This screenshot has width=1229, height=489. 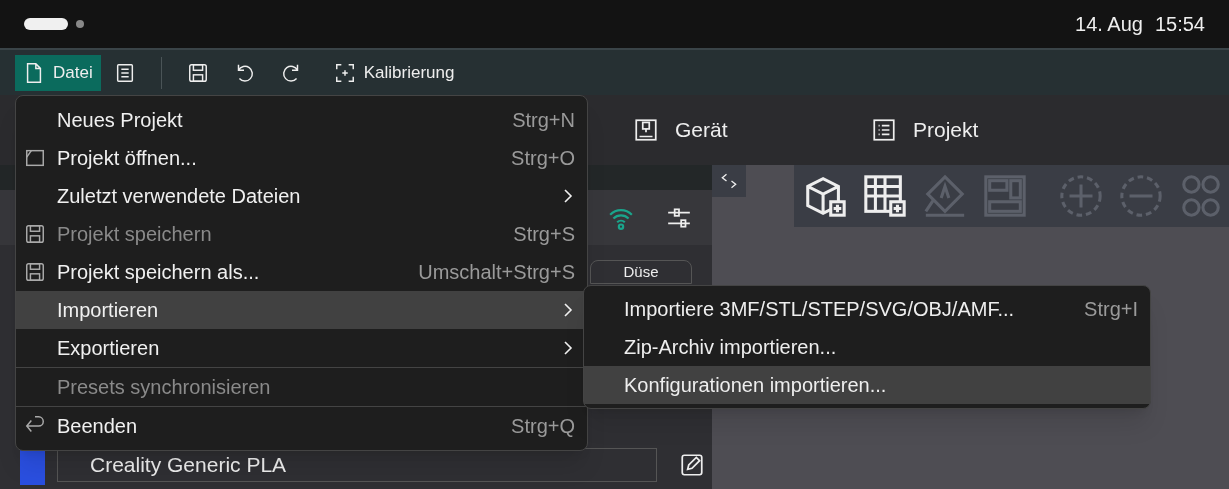 What do you see at coordinates (344, 72) in the screenshot?
I see `focus-frame-icon` at bounding box center [344, 72].